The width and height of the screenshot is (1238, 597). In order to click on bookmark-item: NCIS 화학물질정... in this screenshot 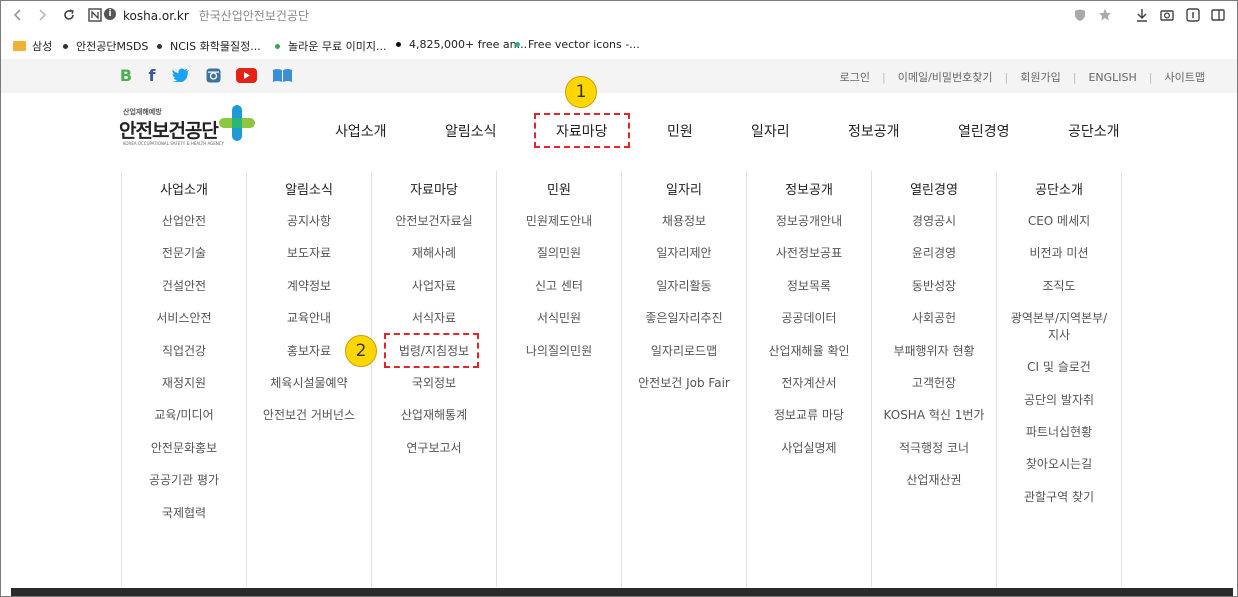, I will do `click(209, 46)`.